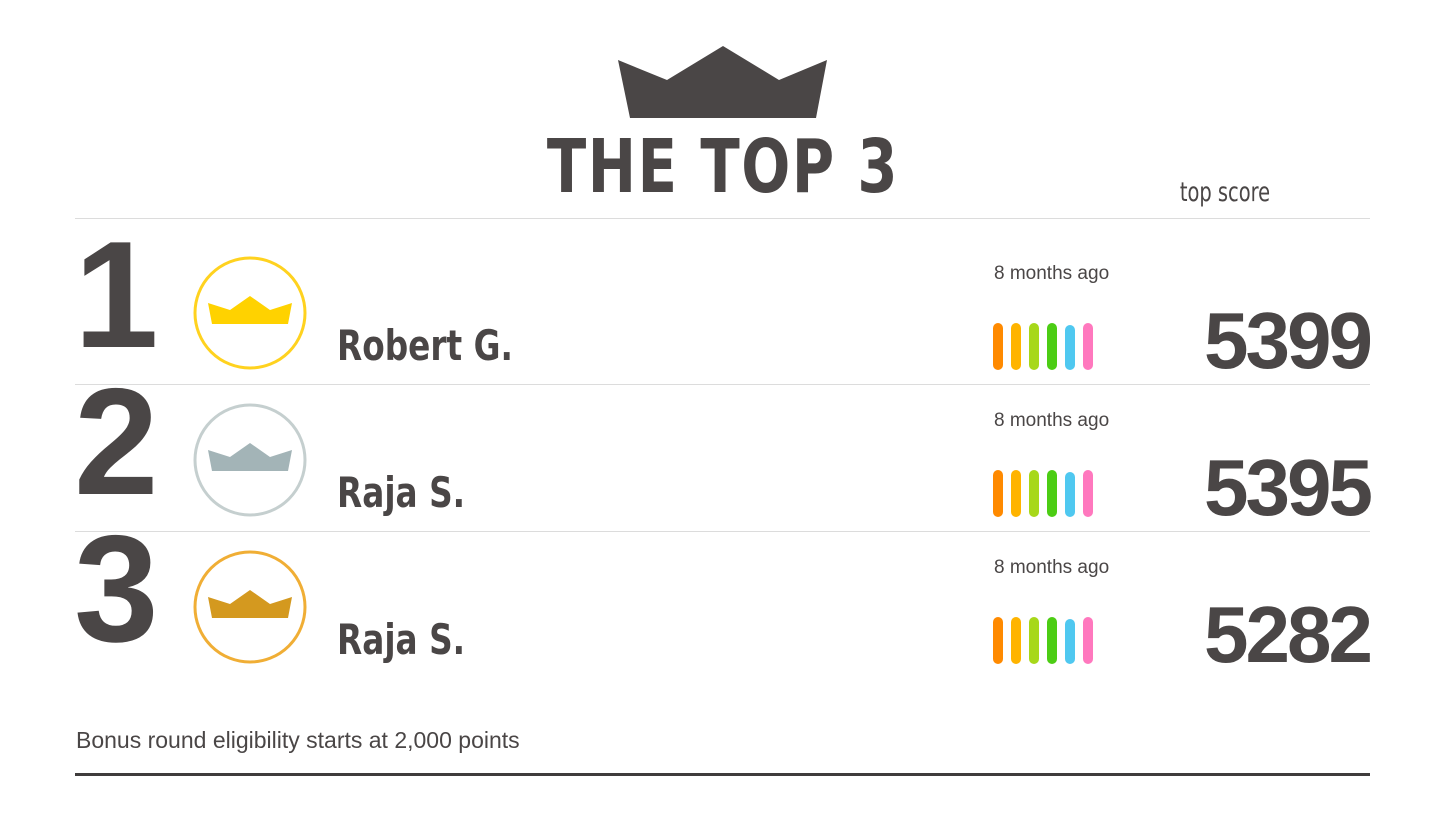  Describe the element at coordinates (116, 442) in the screenshot. I see `rank-number: 2` at that location.